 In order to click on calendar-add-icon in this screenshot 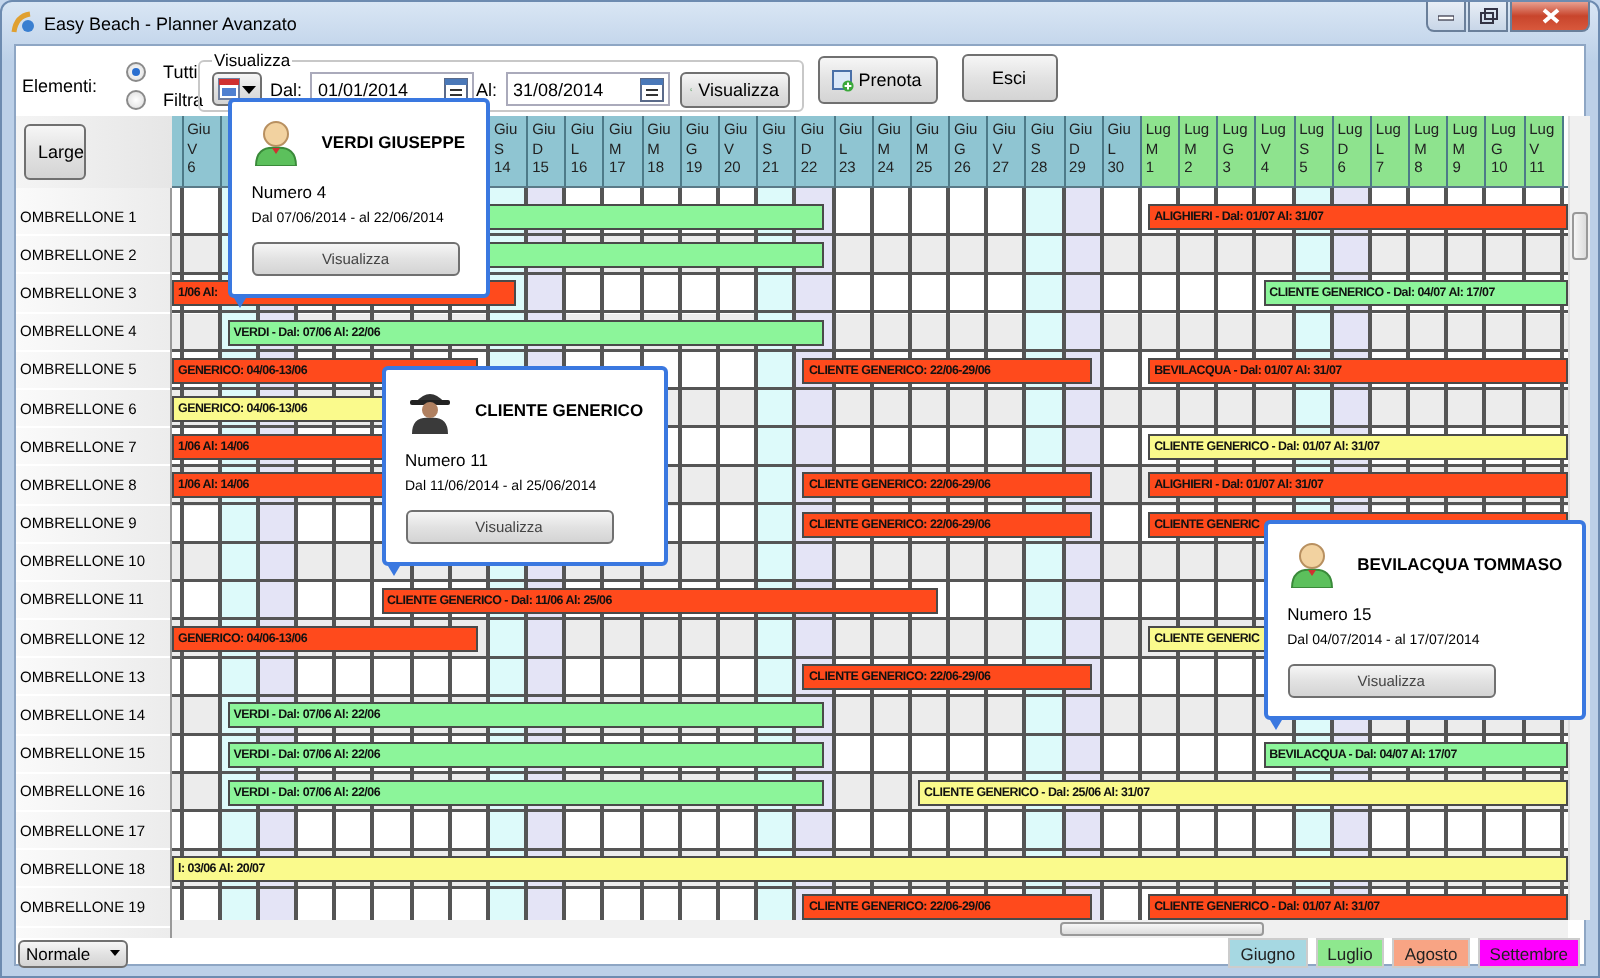, I will do `click(843, 80)`.